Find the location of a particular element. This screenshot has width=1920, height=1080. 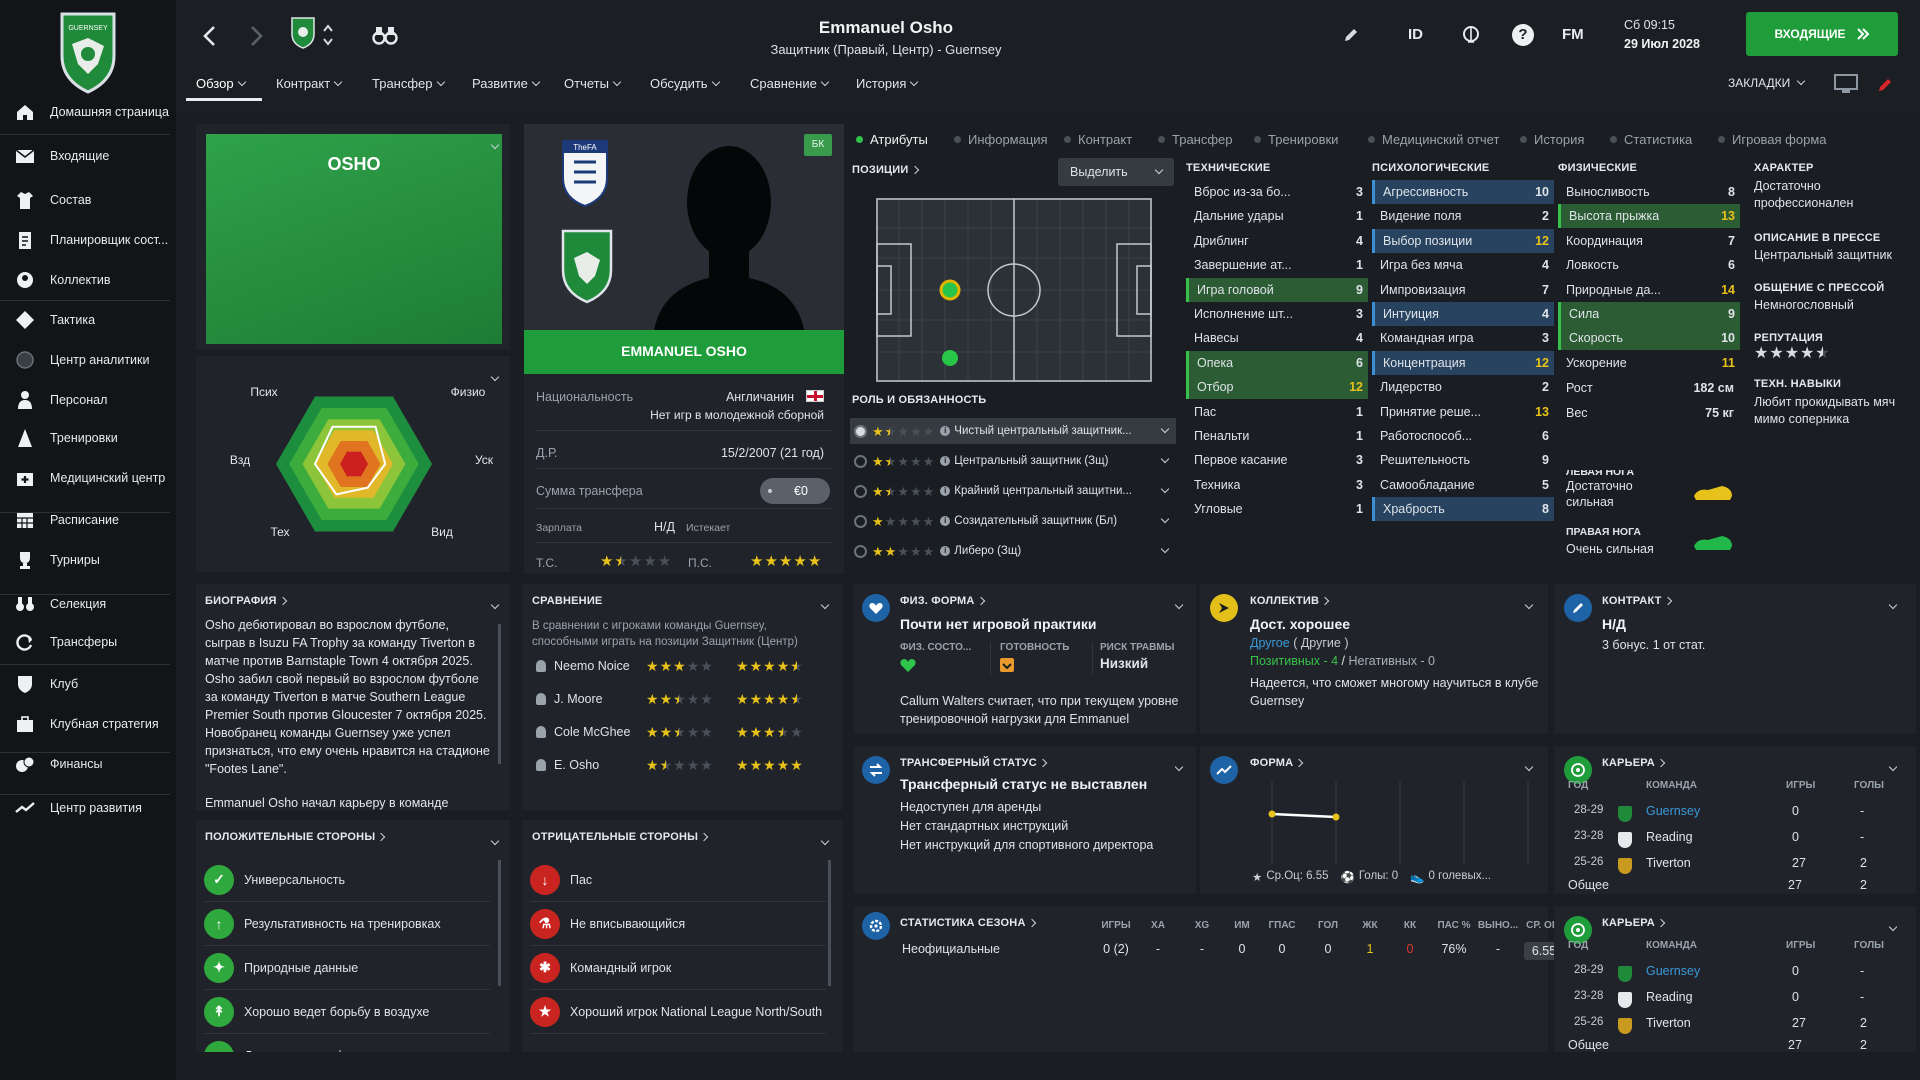

sidebar-item-tactics: Тактика is located at coordinates (88, 320).